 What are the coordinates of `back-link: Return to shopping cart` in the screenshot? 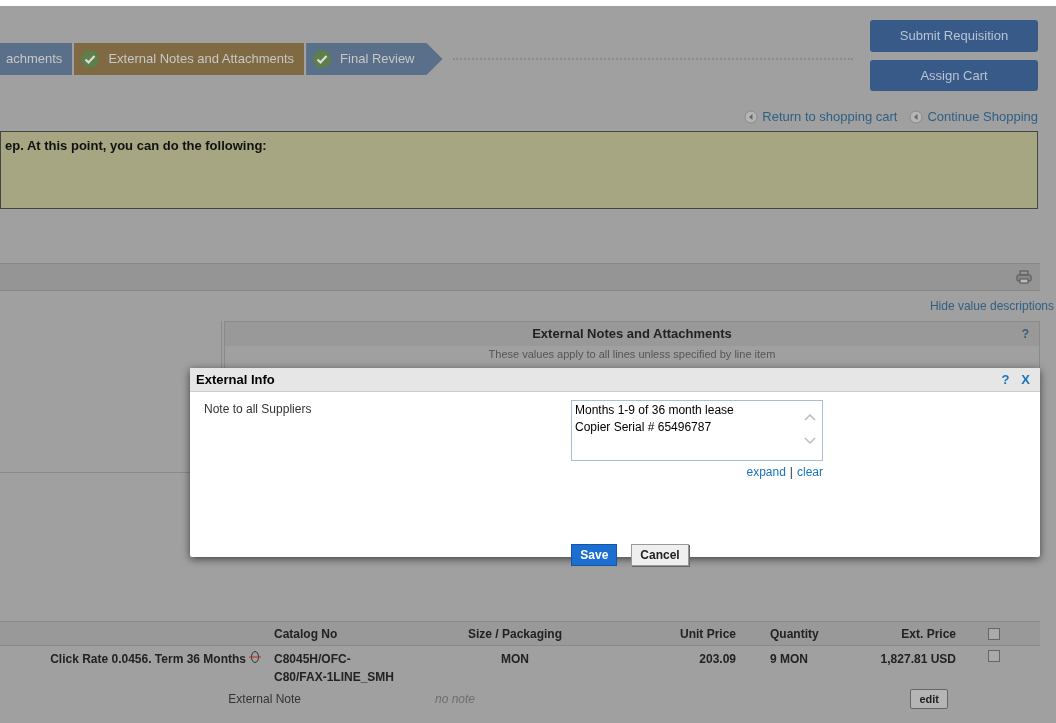 It's located at (821, 117).